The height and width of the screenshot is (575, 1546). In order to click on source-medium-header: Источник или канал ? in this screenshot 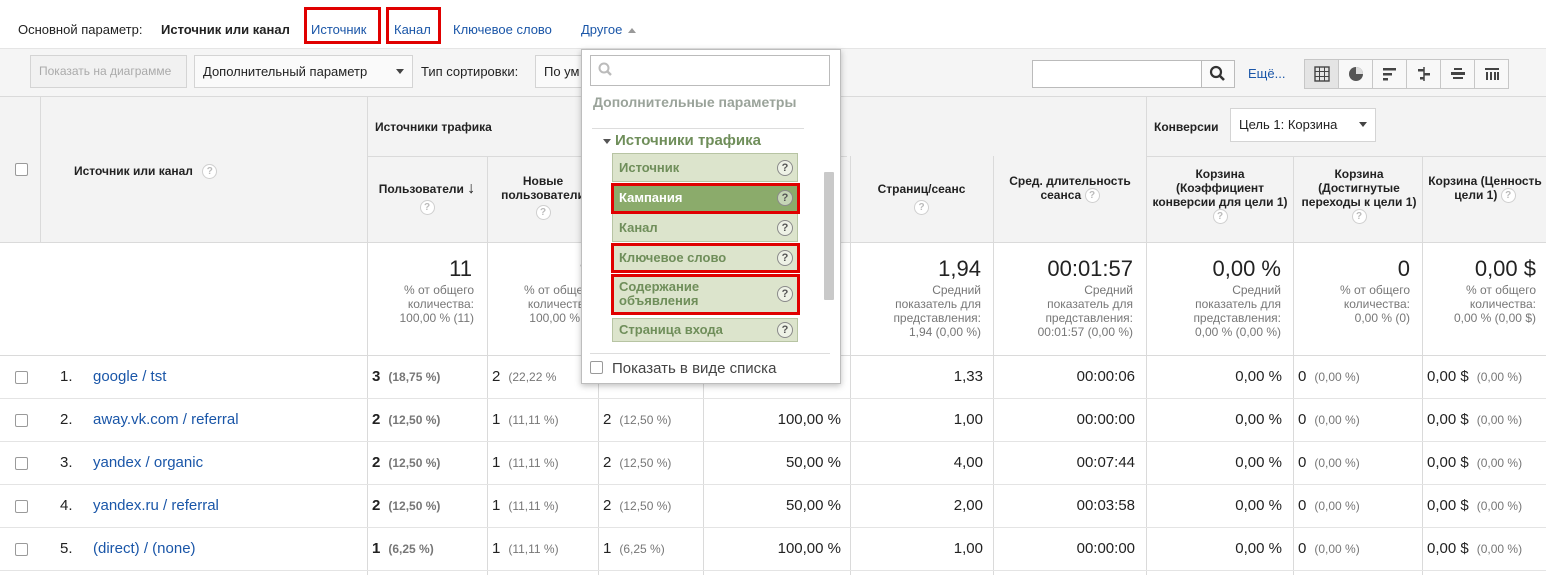, I will do `click(146, 172)`.